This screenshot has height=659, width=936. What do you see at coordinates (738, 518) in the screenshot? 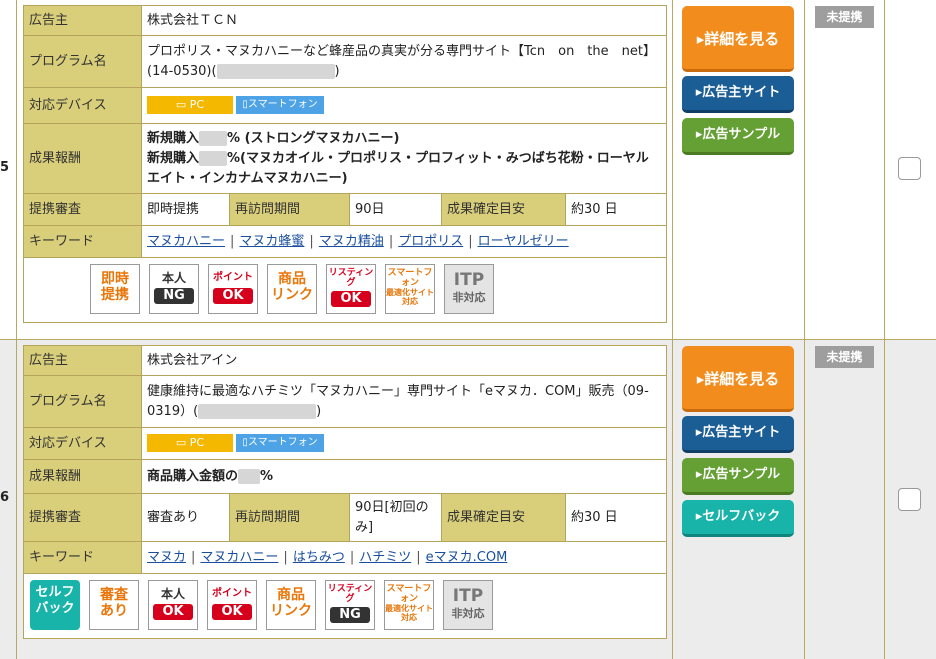
I see `self-back-button: ▸セルフバック` at bounding box center [738, 518].